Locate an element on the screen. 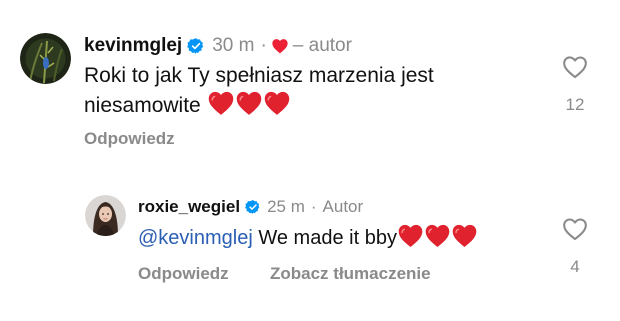 The image size is (620, 321). author-label: – autor is located at coordinates (322, 45).